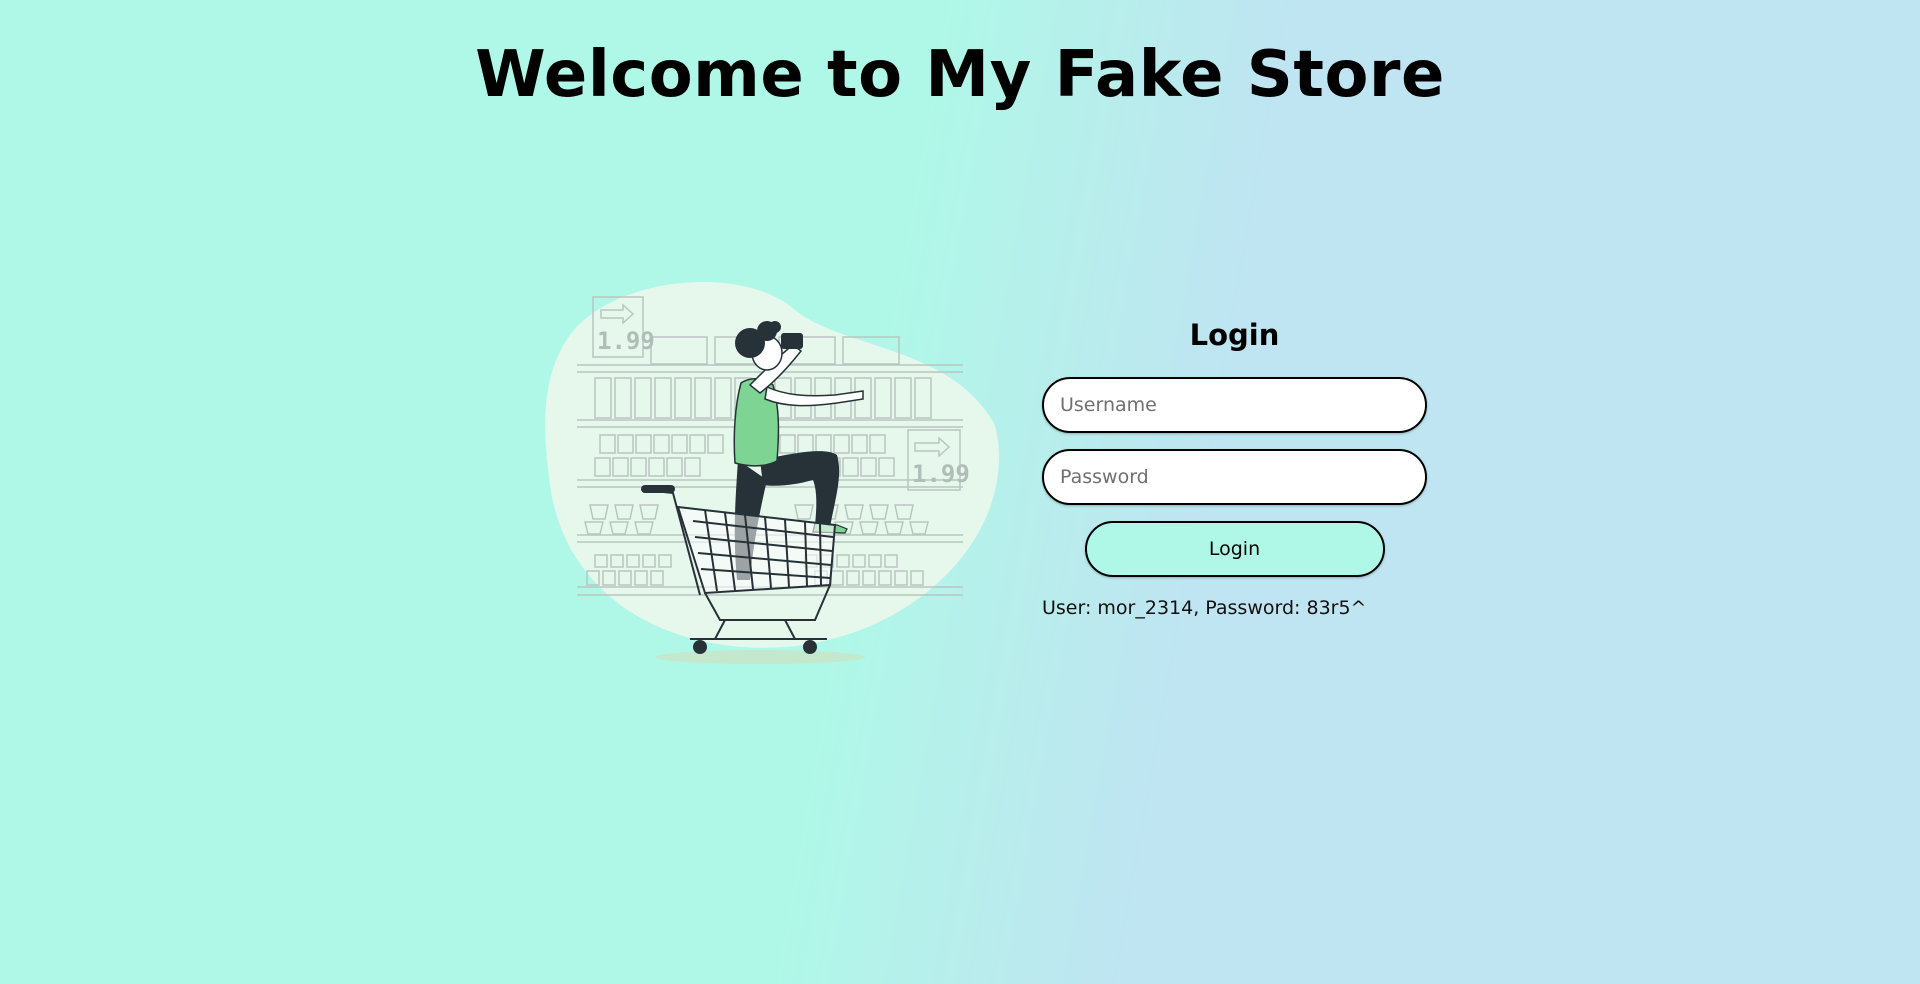 This screenshot has width=1920, height=984. Describe the element at coordinates (1234, 405) in the screenshot. I see `username-input` at that location.